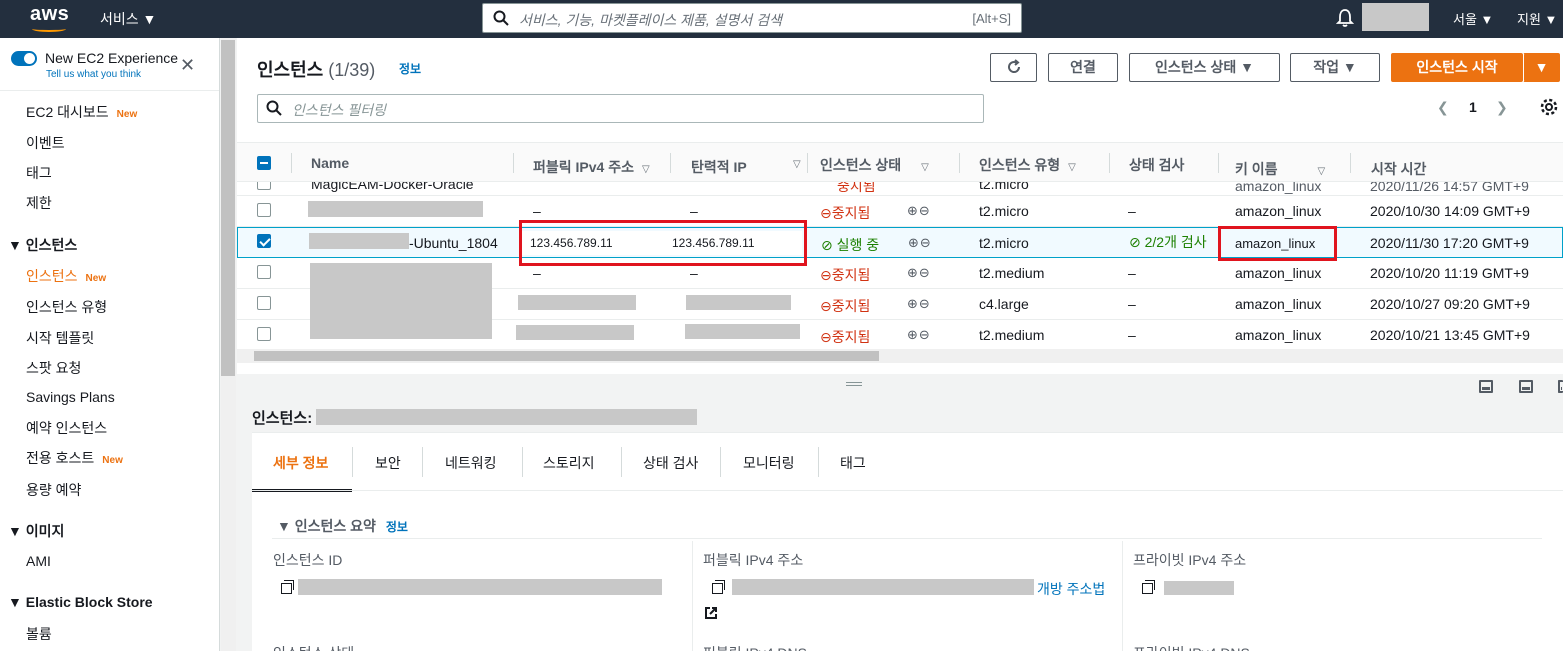 Image resolution: width=1563 pixels, height=651 pixels. What do you see at coordinates (388, 463) in the screenshot?
I see `tab-security: 보안` at bounding box center [388, 463].